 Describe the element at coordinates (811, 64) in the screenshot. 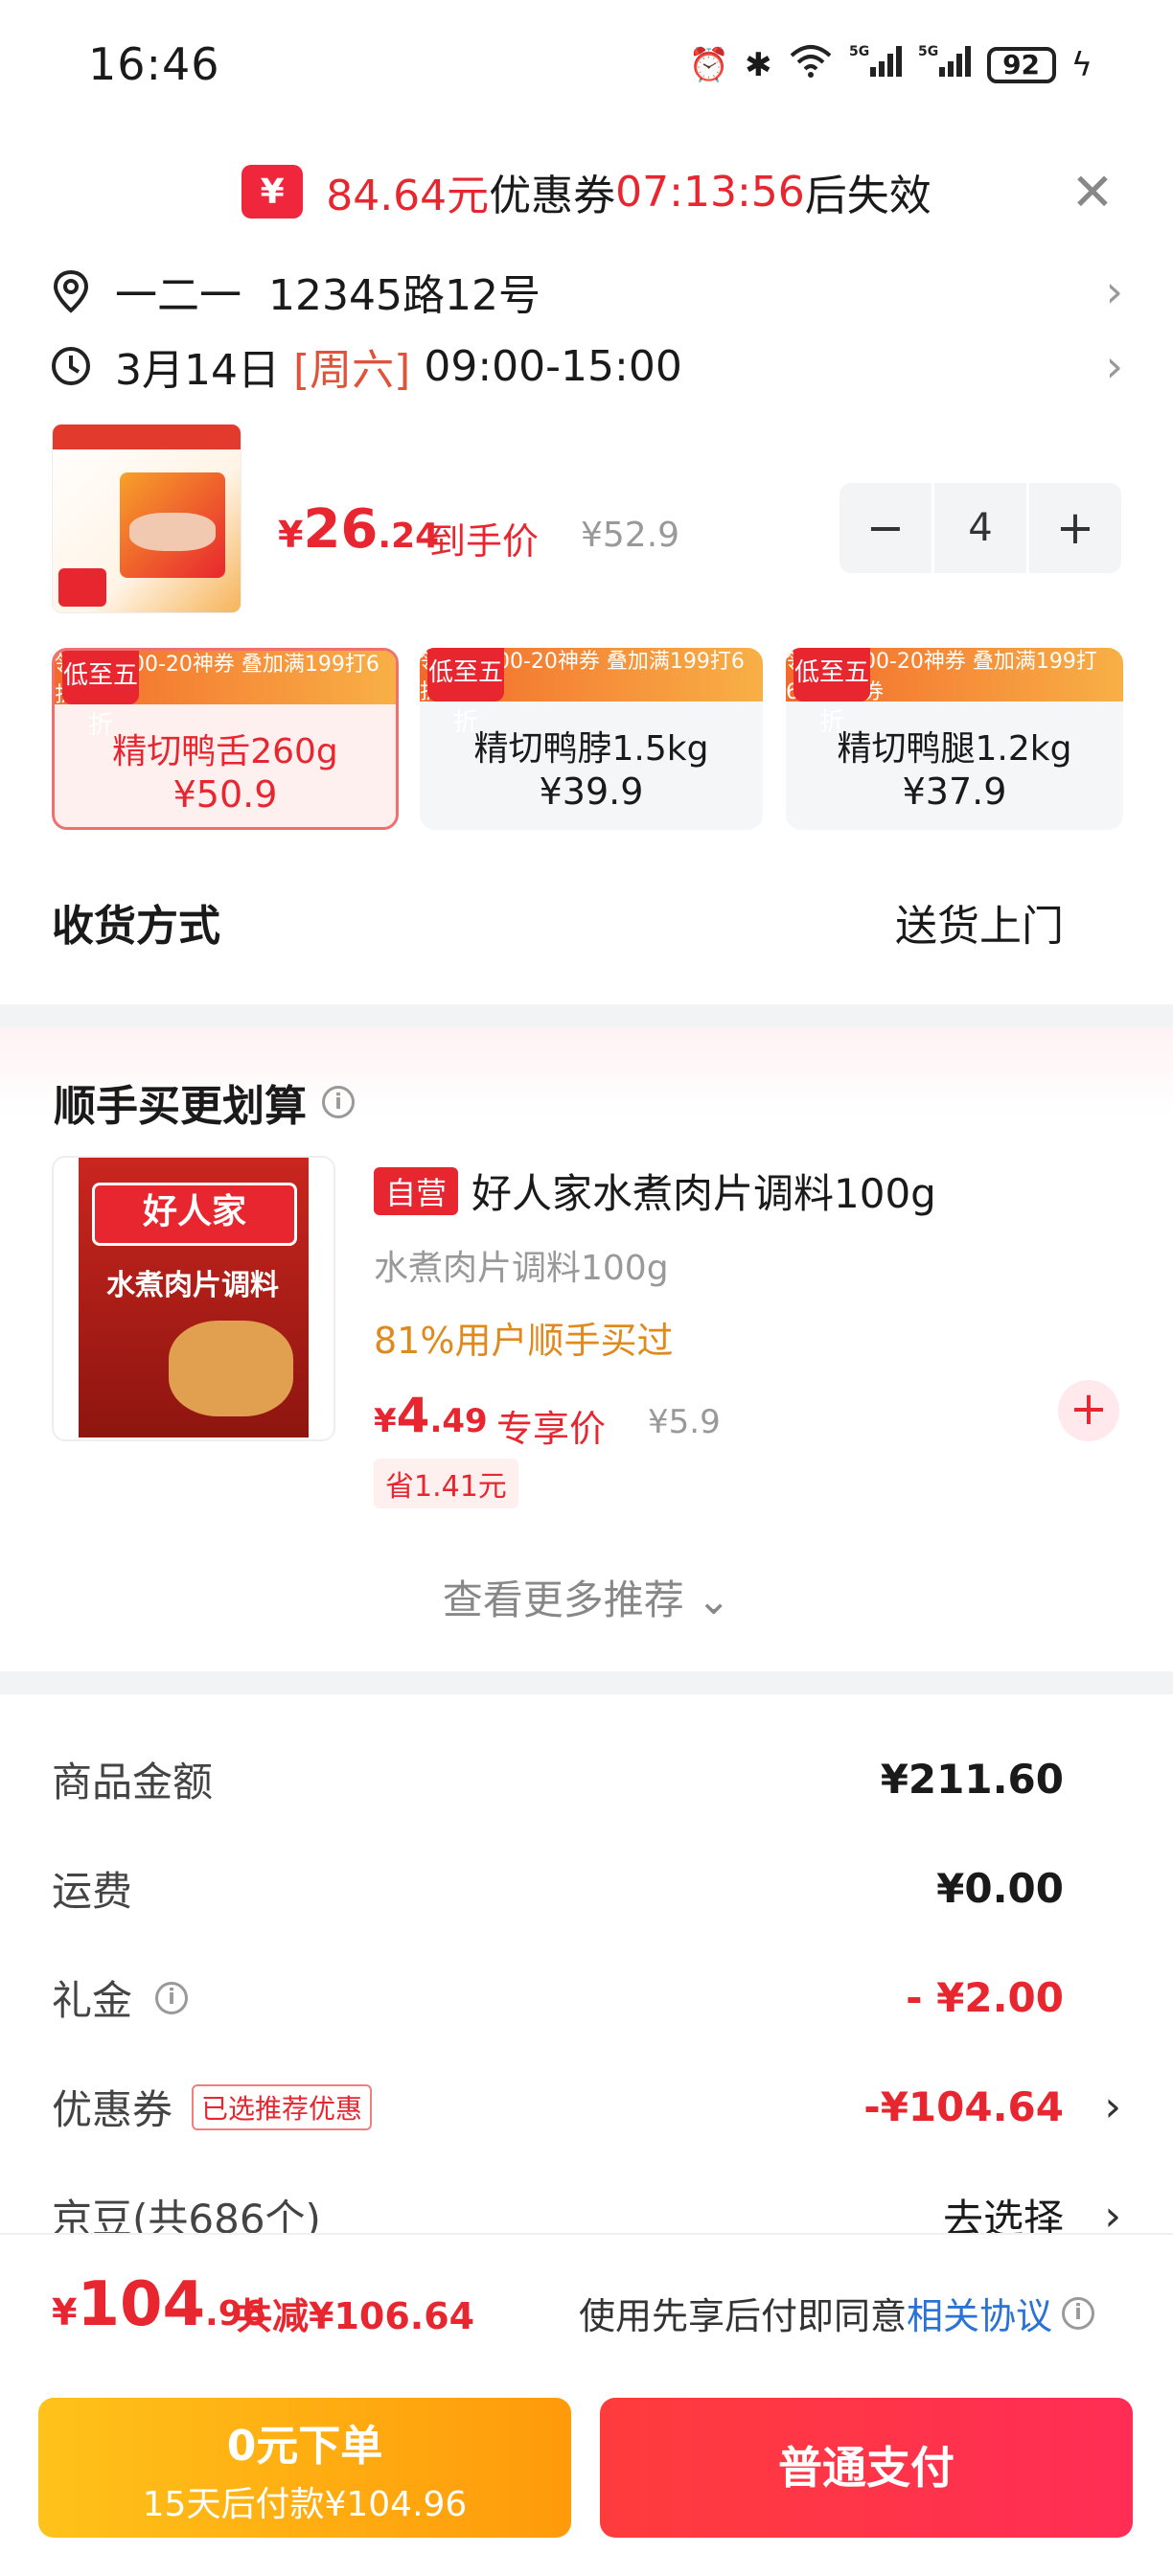

I see `wifi-icon` at that location.